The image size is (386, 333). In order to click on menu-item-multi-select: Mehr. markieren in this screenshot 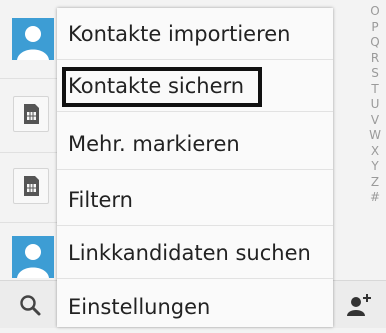, I will do `click(195, 144)`.